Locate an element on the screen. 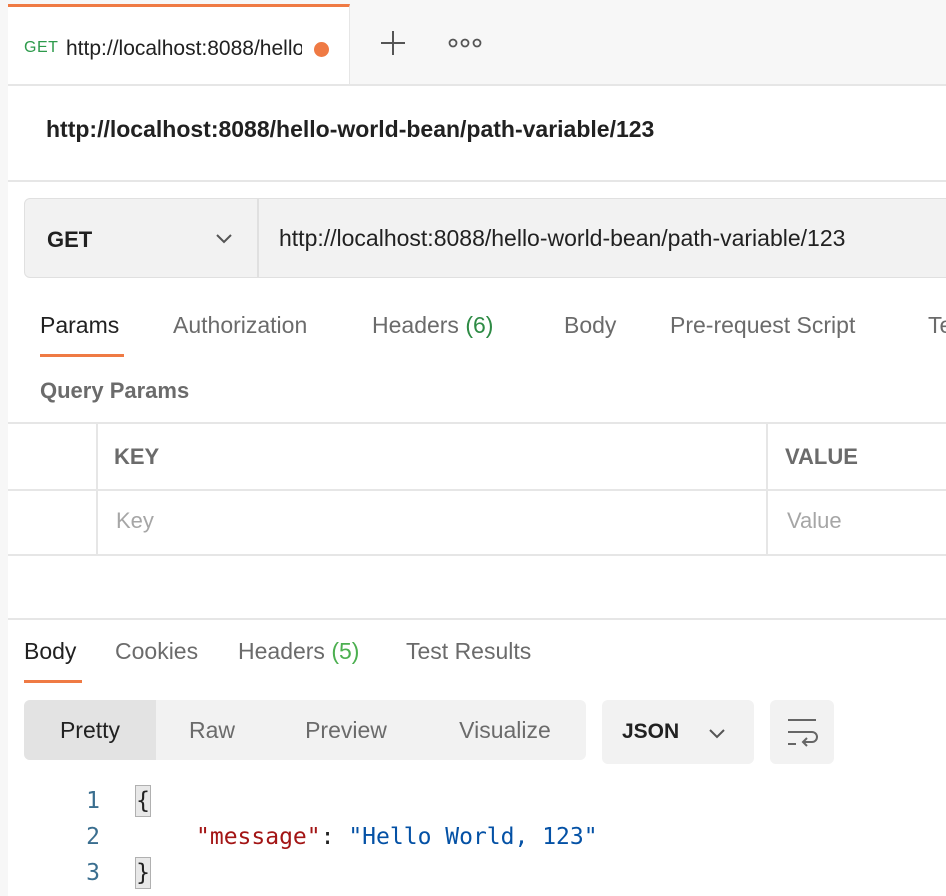 This screenshot has height=896, width=946. left-edge is located at coordinates (4, 490).